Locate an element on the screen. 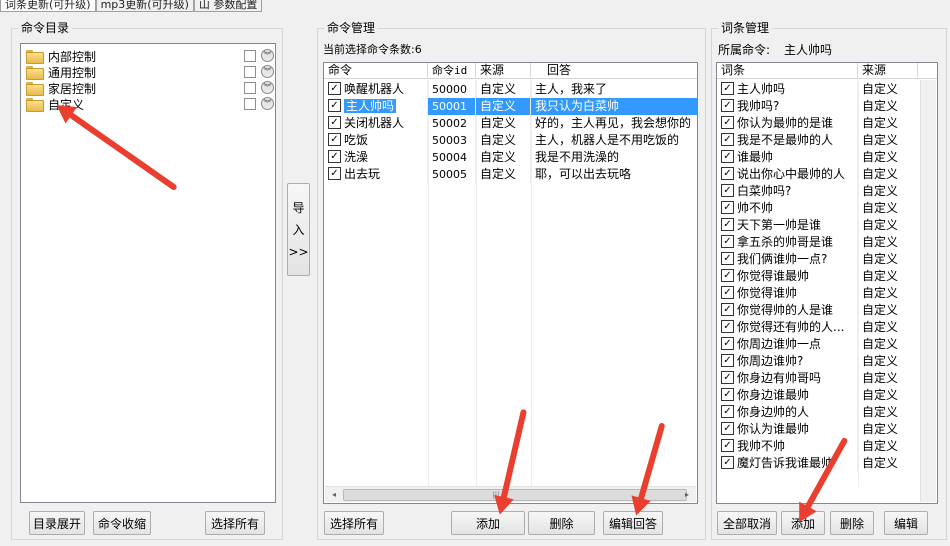  entry-cell: ✓ 你认为最帅的是谁 is located at coordinates (787, 123).